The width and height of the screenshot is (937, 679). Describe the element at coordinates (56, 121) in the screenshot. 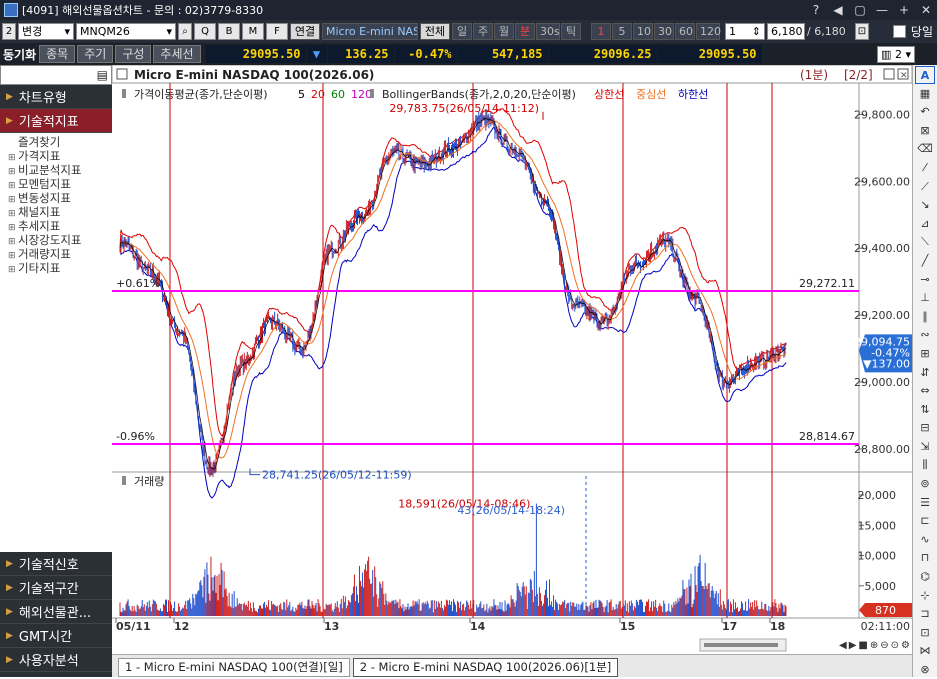

I see `sidebar-item-indicators: ▶ 기술적지표` at that location.